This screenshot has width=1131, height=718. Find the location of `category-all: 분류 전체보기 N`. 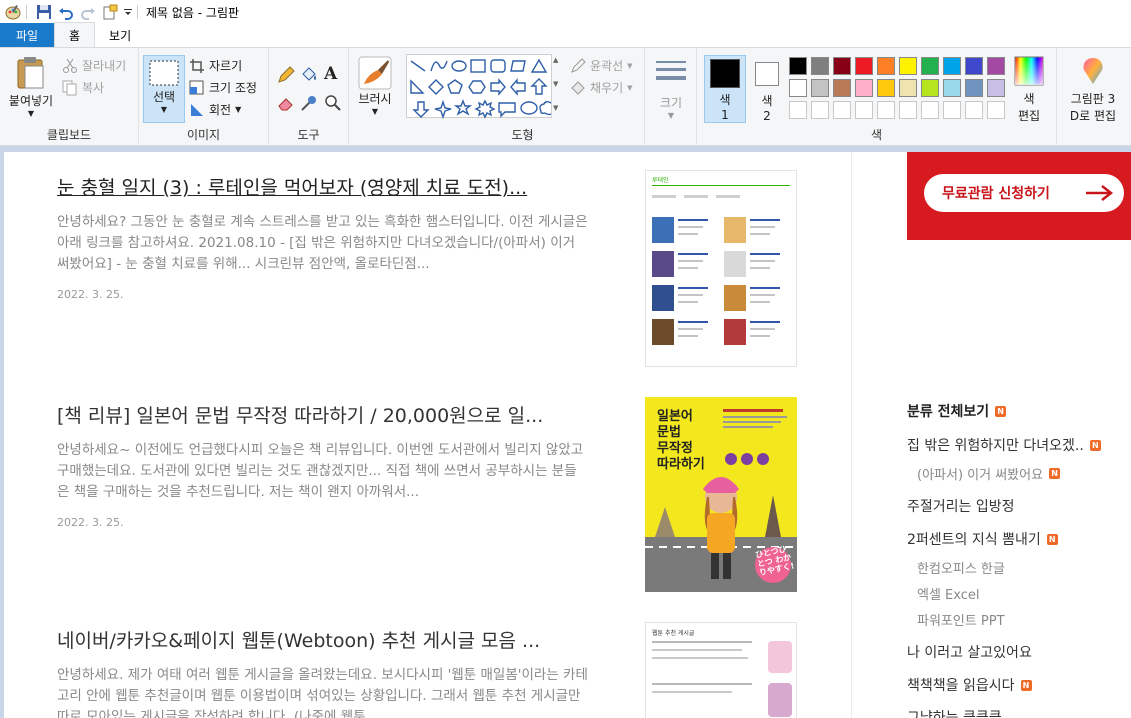

category-all: 분류 전체보기 N is located at coordinates (957, 411).